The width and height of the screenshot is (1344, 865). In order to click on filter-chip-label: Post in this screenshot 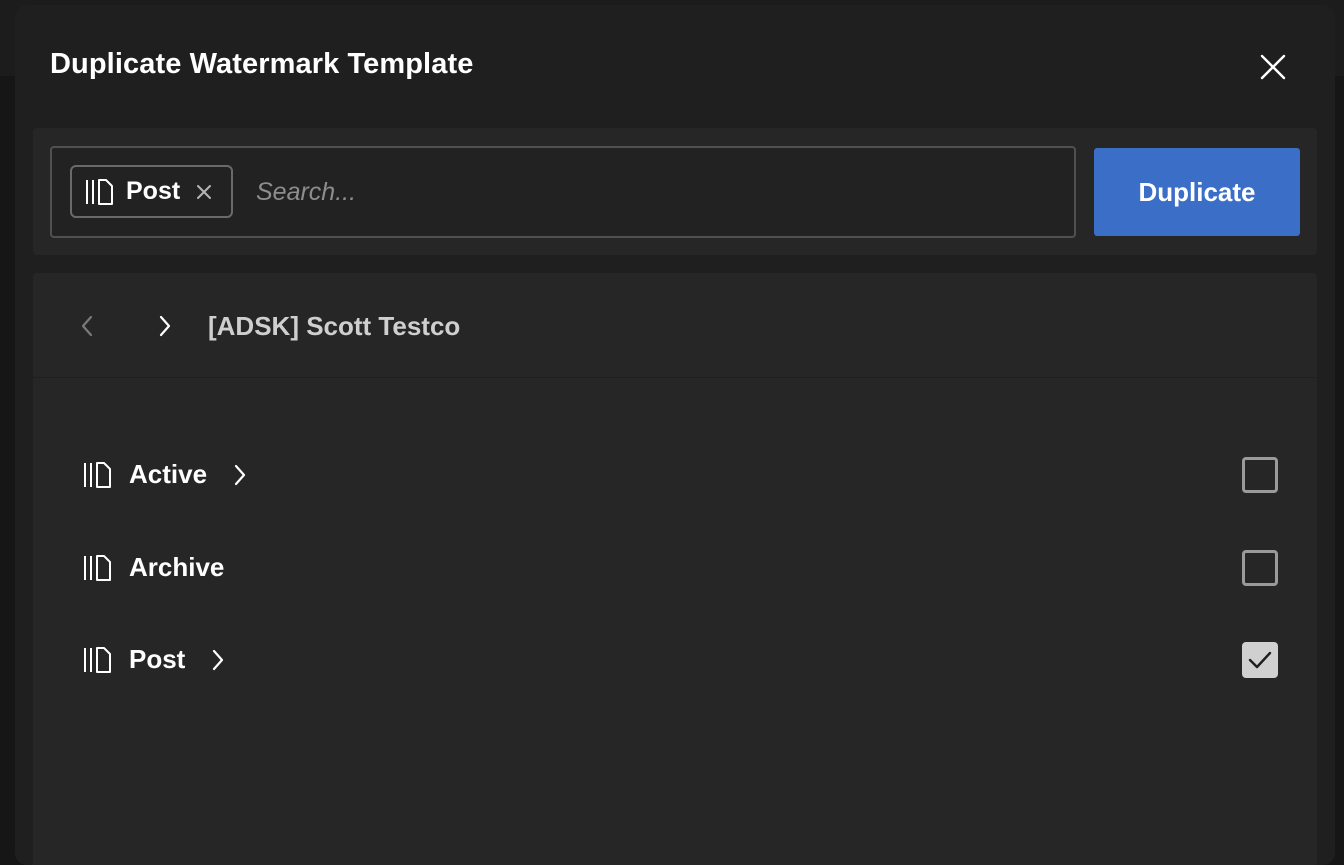, I will do `click(153, 191)`.